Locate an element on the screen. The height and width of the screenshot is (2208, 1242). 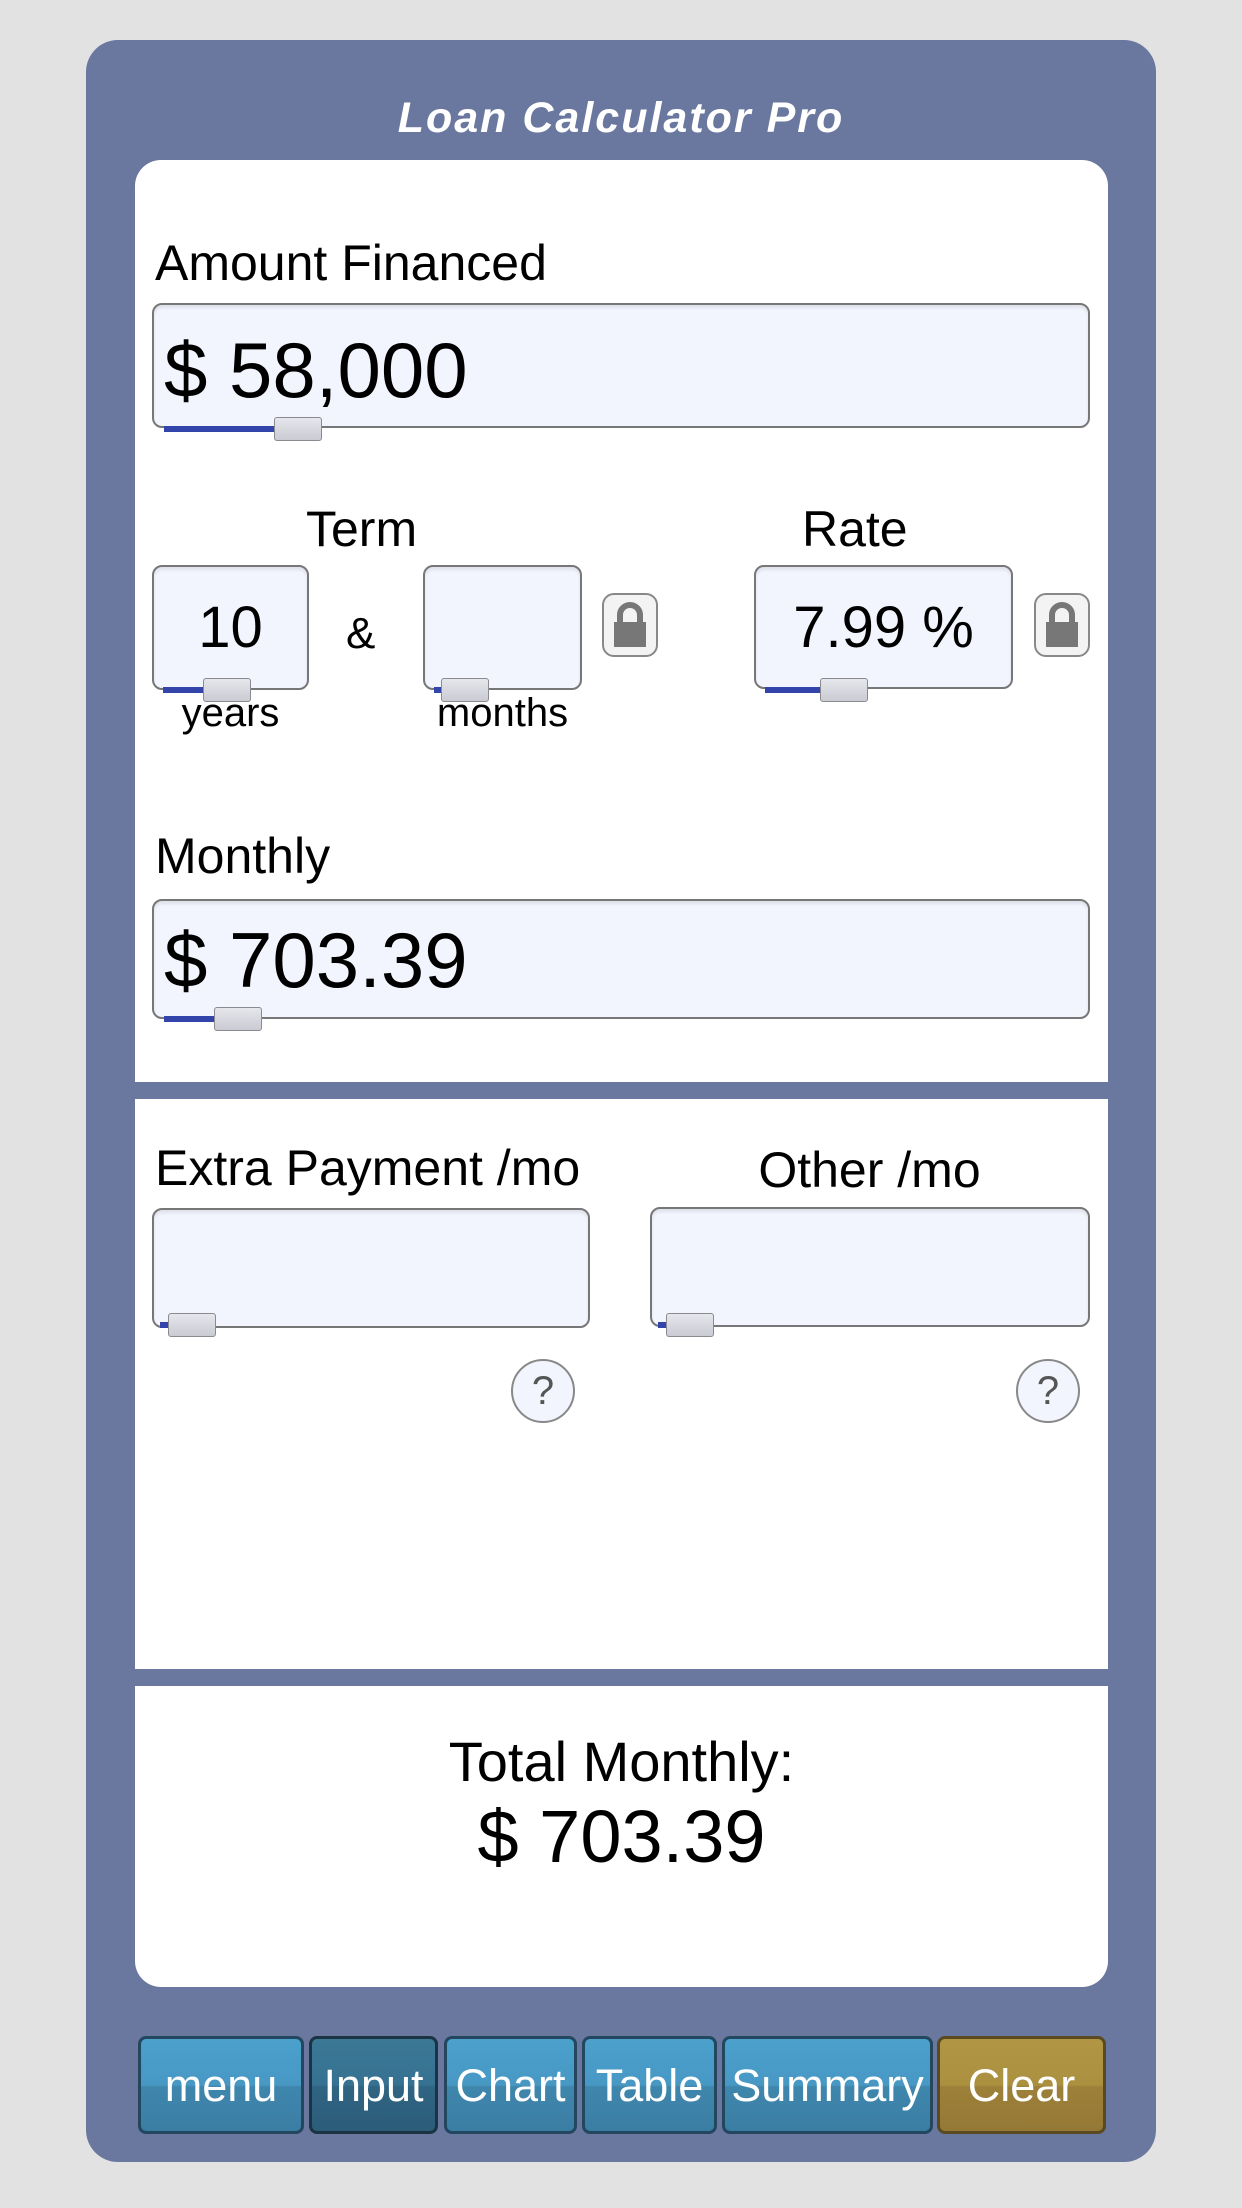
monthly-slider-fill is located at coordinates (190, 1019).